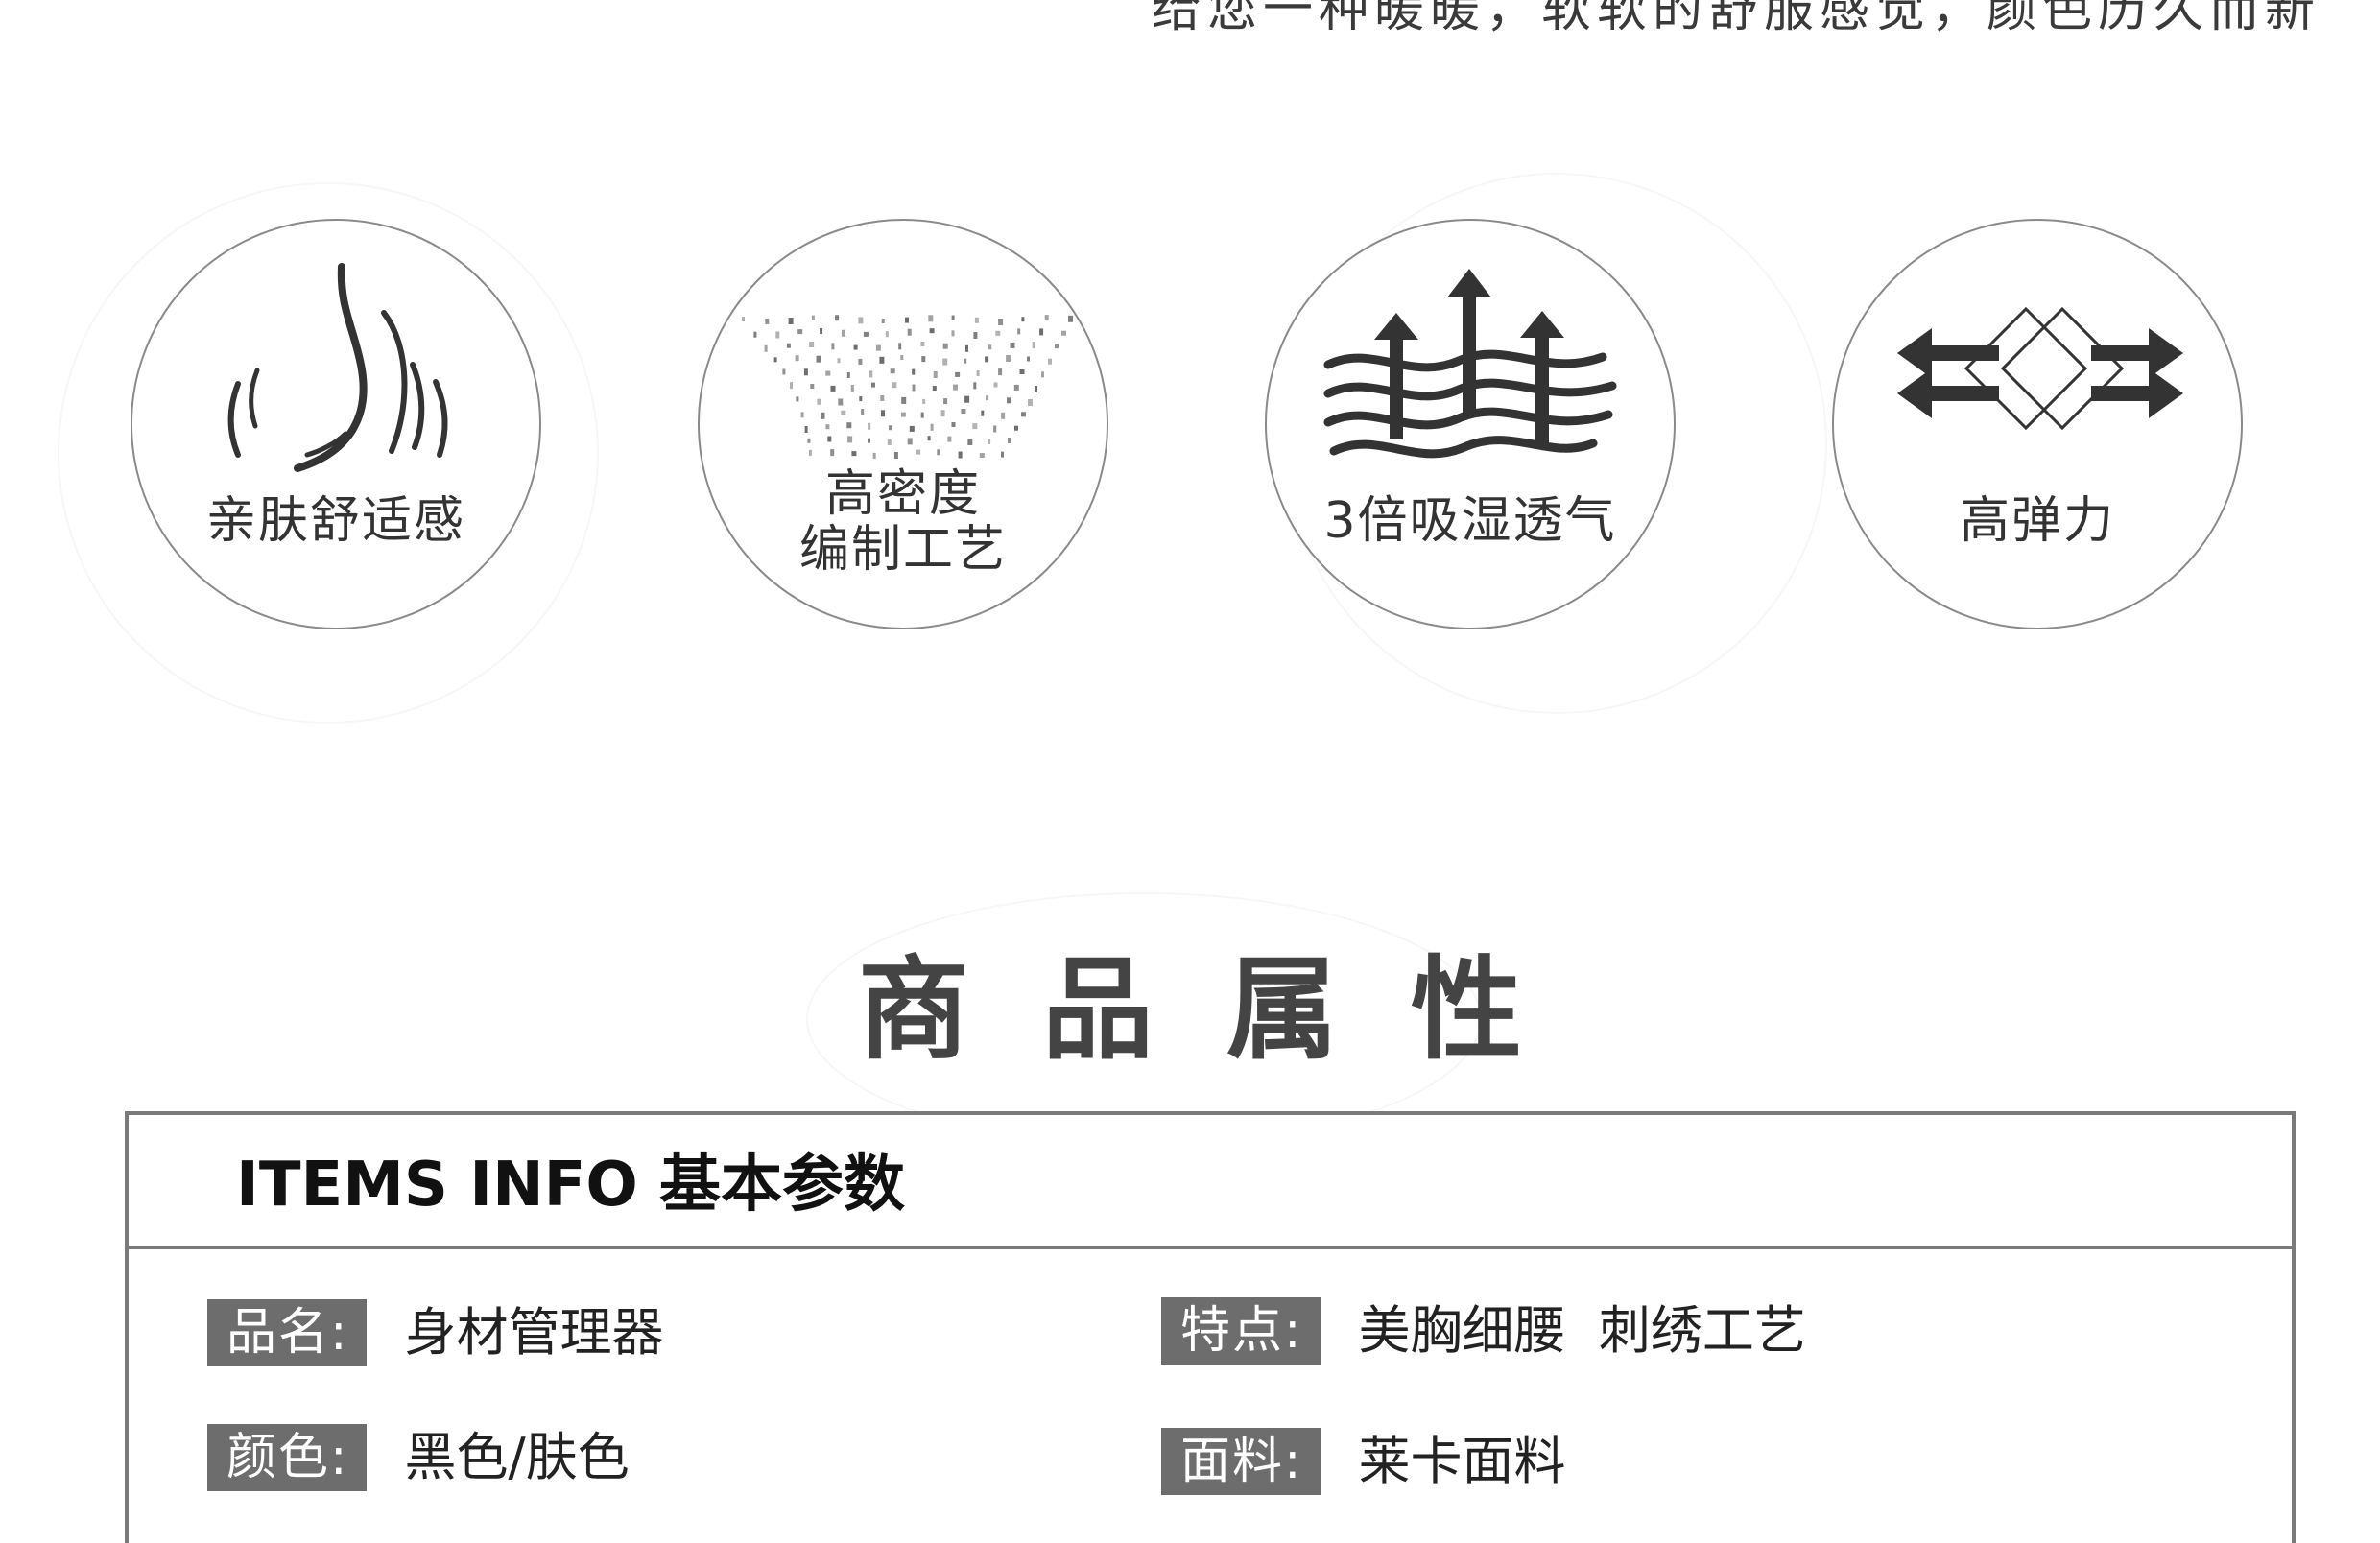 The image size is (2380, 1543). I want to click on attribute-color: 颜色: 黑色/肤色, so click(419, 1457).